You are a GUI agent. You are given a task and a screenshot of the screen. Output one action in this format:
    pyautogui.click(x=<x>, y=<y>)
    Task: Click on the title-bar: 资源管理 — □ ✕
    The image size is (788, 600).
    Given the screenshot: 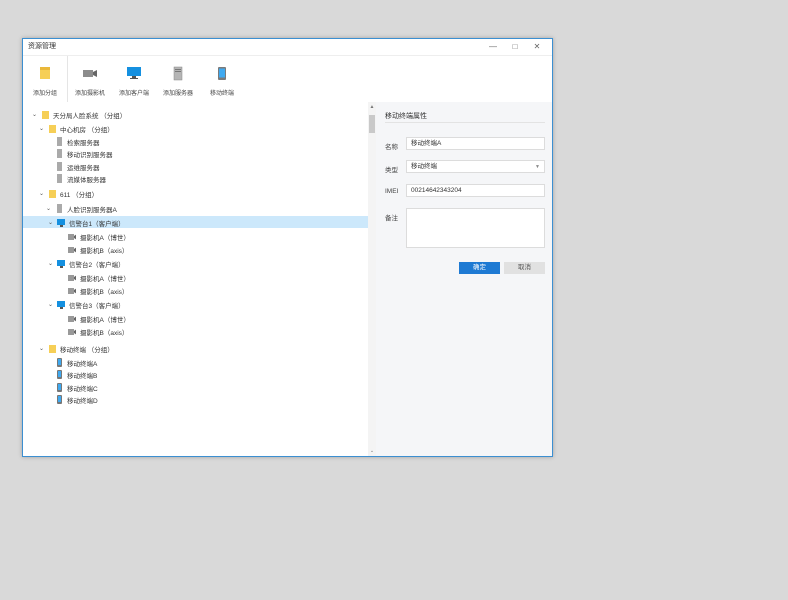 What is the action you would take?
    pyautogui.click(x=287, y=47)
    